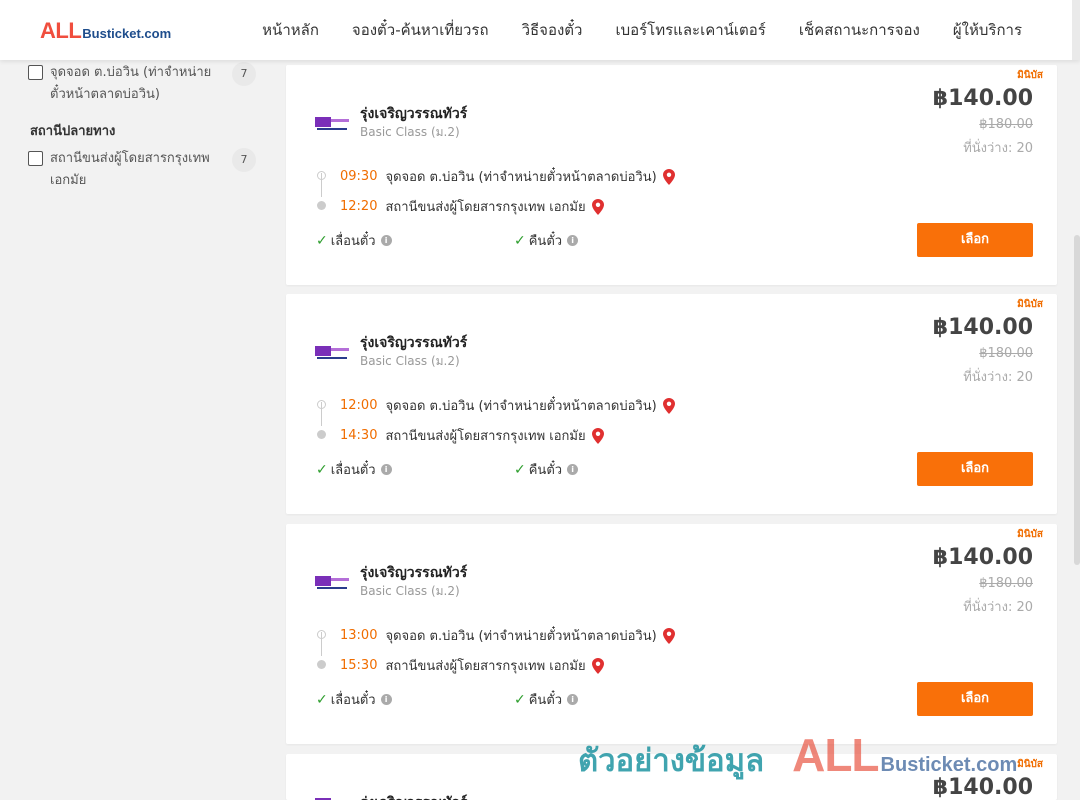  What do you see at coordinates (61, 30) in the screenshot?
I see `logo-all-text: ALL` at bounding box center [61, 30].